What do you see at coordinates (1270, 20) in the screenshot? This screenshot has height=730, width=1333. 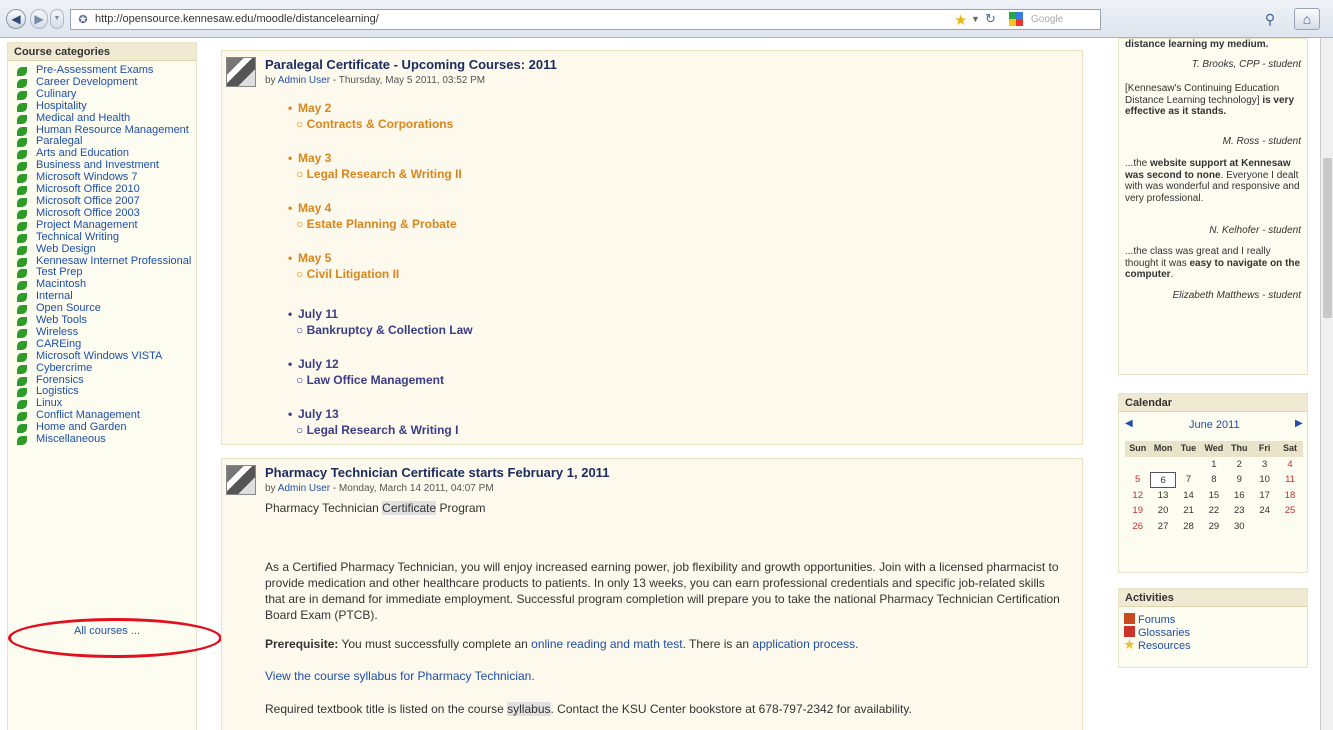 I see `search-magnifier-icon: ⚲` at bounding box center [1270, 20].